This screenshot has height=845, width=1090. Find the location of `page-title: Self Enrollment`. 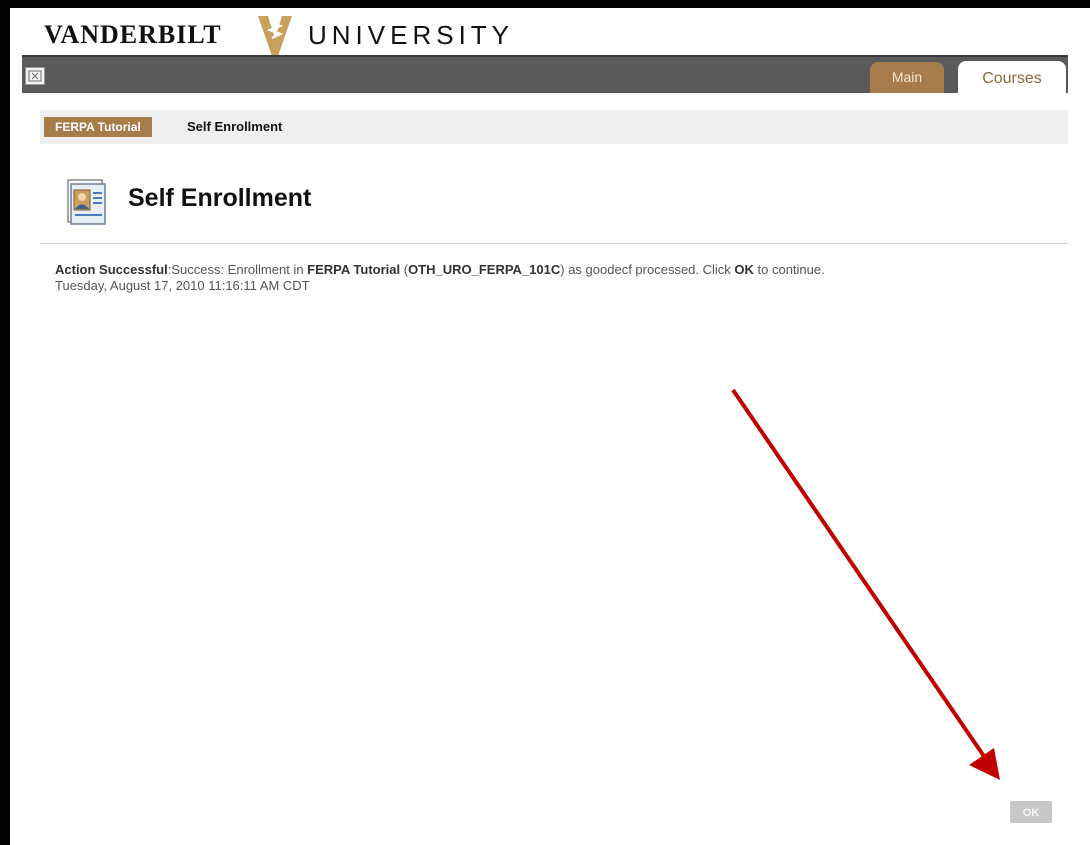

page-title: Self Enrollment is located at coordinates (220, 198).